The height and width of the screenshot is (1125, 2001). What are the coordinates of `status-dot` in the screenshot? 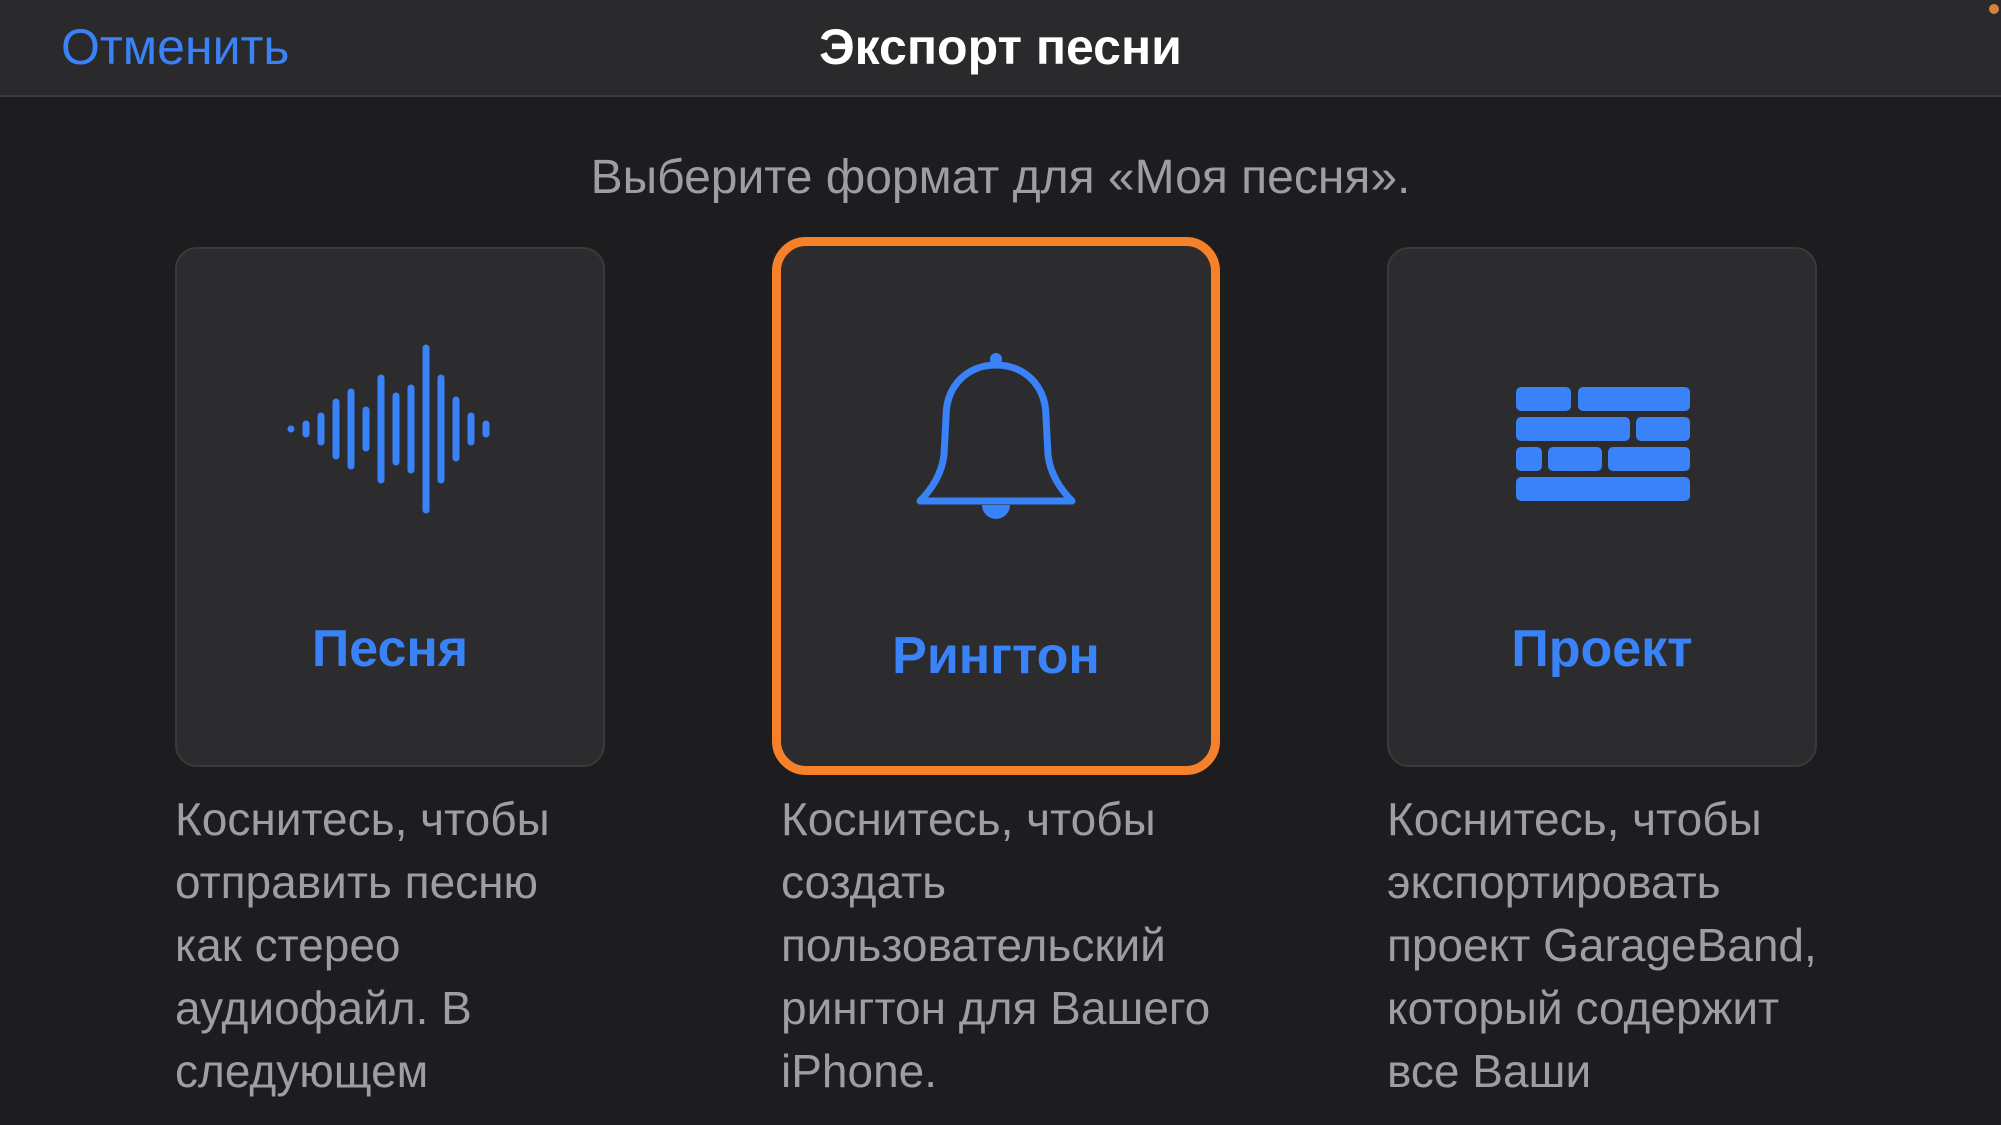 It's located at (1994, 9).